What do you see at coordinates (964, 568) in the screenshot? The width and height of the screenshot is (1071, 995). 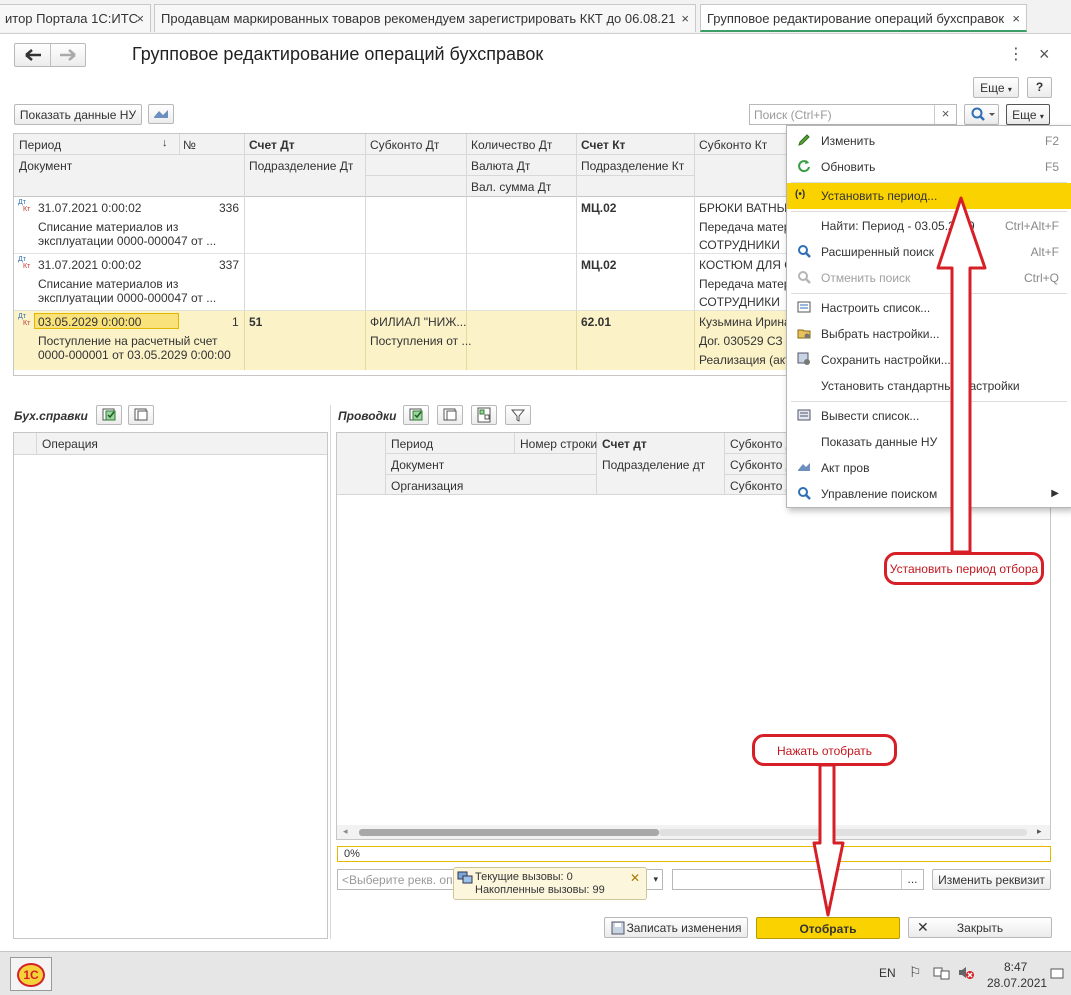 I see `annotation-set-period: Установить период отбора` at bounding box center [964, 568].